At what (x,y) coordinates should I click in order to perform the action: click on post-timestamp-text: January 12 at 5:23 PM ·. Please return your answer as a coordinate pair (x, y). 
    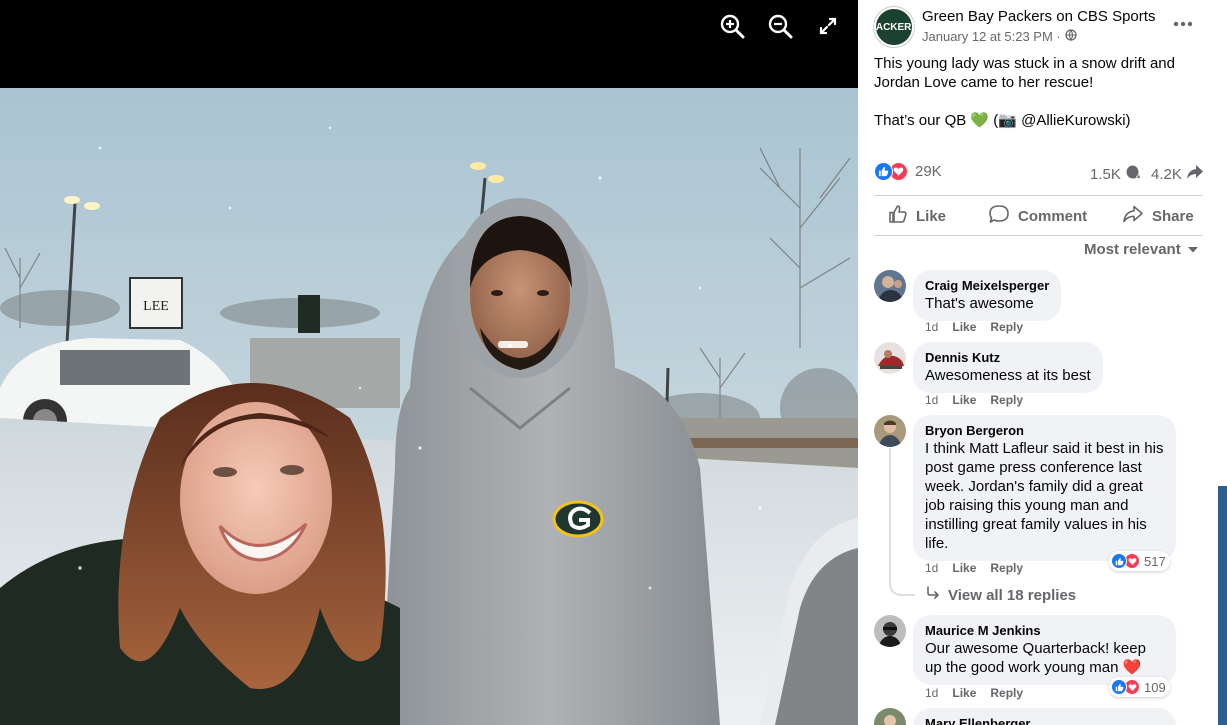
    Looking at the image, I should click on (991, 36).